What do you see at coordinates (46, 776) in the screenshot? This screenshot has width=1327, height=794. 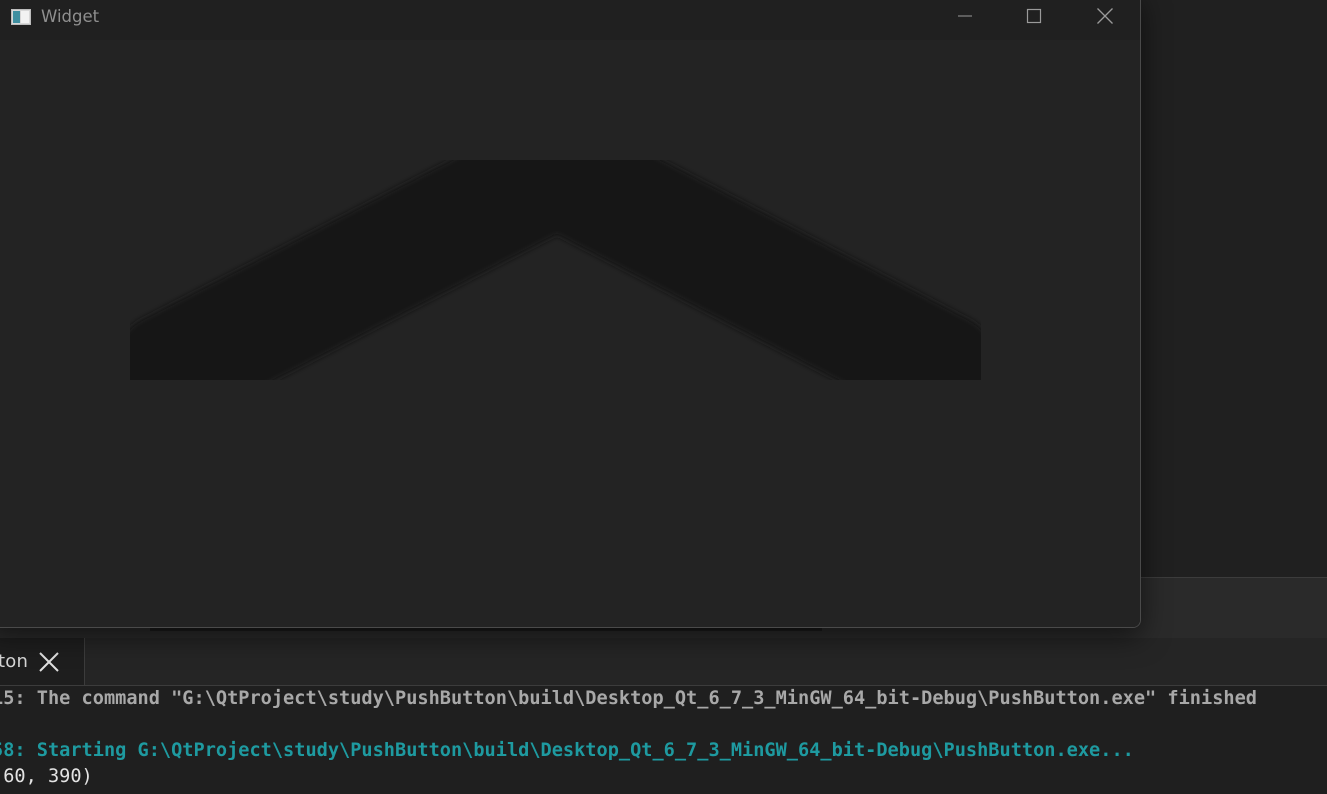 I see `output-line-program: (60, 390)` at bounding box center [46, 776].